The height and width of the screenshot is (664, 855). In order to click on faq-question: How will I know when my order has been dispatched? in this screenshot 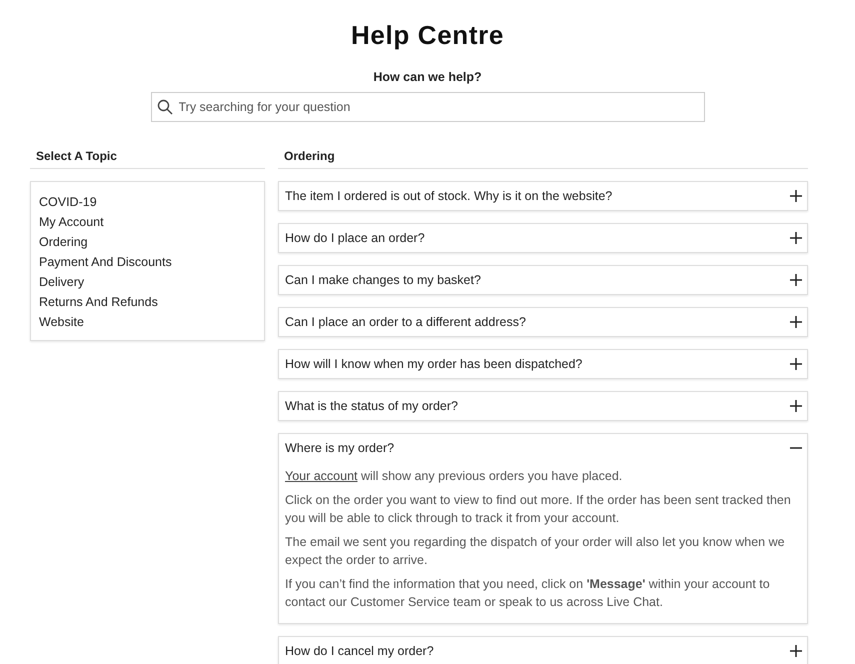, I will do `click(543, 364)`.